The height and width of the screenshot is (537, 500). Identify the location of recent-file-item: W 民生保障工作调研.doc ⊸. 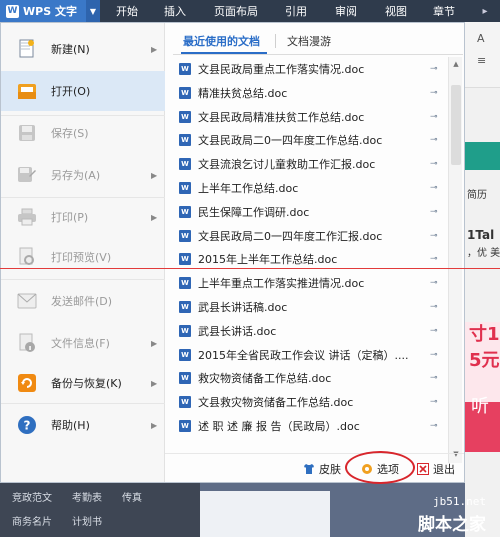
(309, 212).